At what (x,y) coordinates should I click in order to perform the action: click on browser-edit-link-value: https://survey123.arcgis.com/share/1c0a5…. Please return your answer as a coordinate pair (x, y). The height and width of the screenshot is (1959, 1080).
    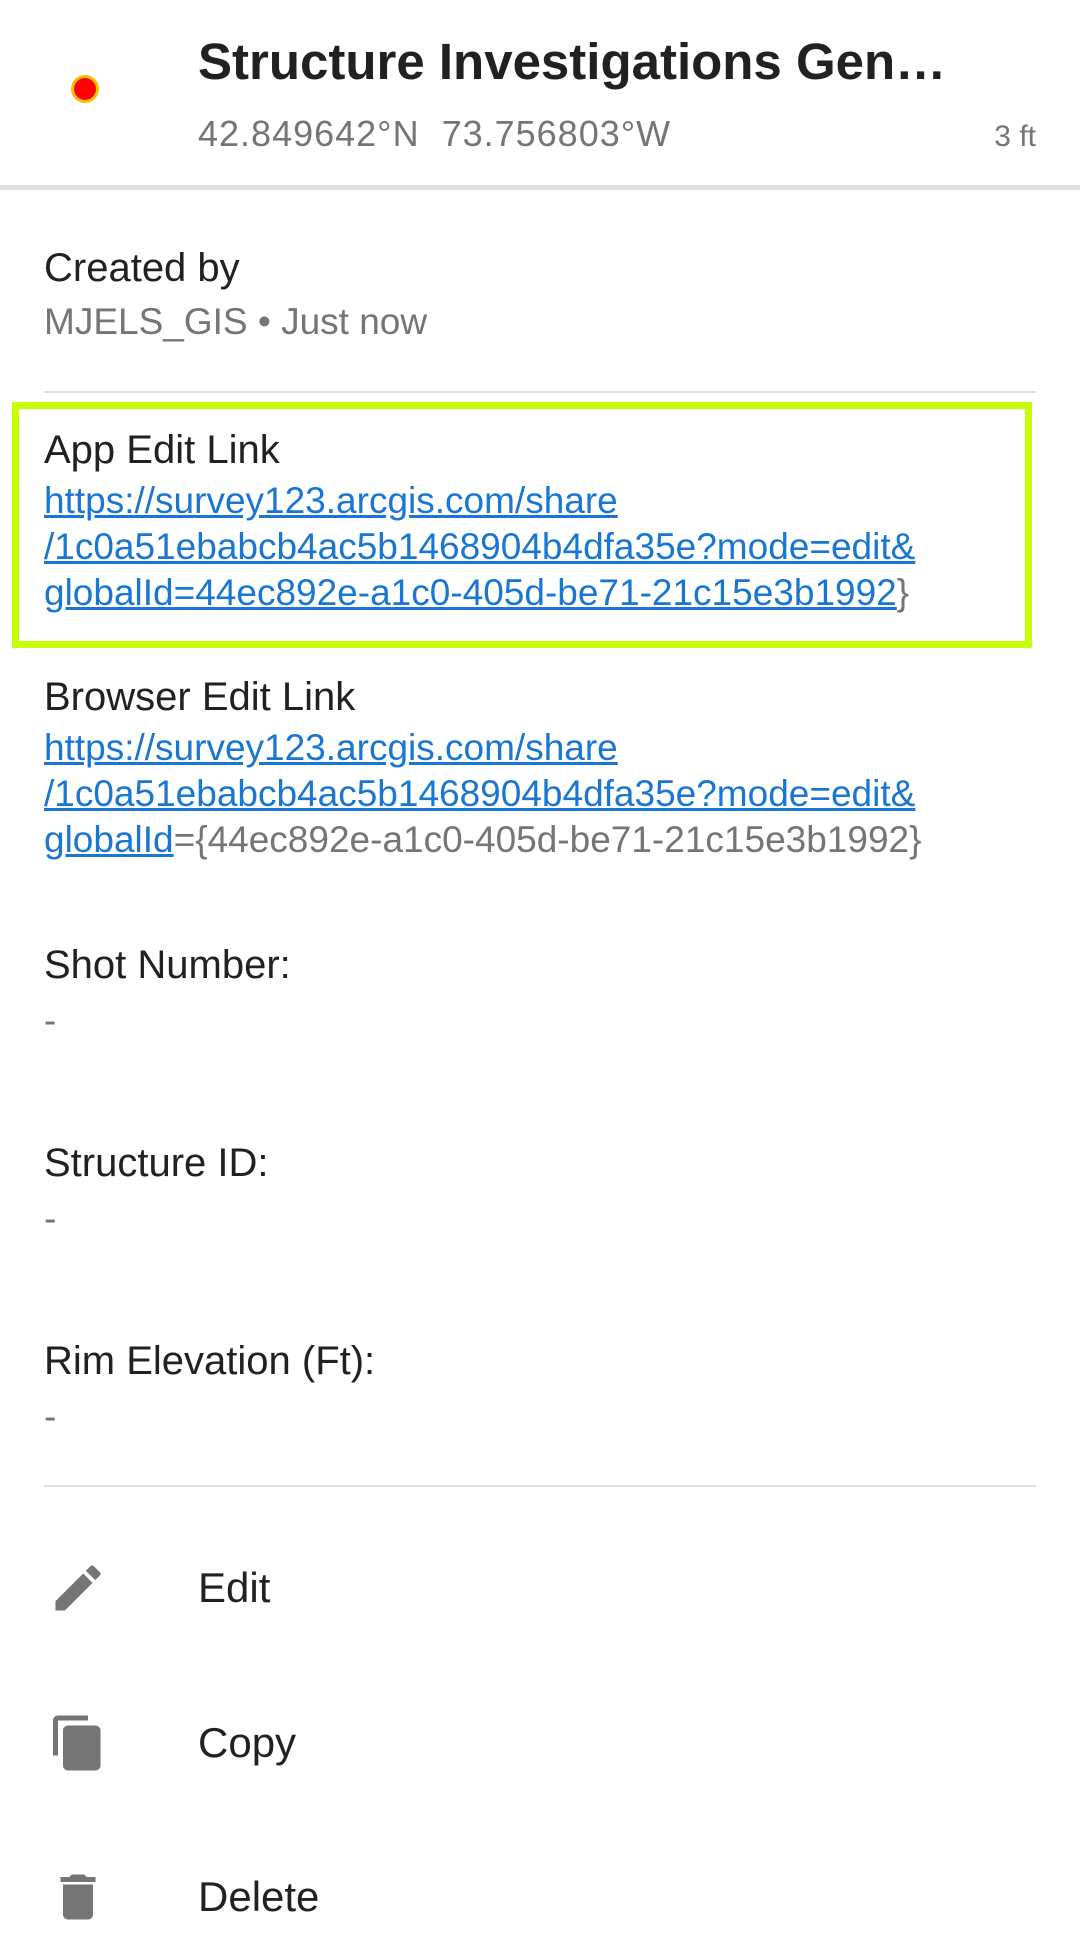
    Looking at the image, I should click on (482, 794).